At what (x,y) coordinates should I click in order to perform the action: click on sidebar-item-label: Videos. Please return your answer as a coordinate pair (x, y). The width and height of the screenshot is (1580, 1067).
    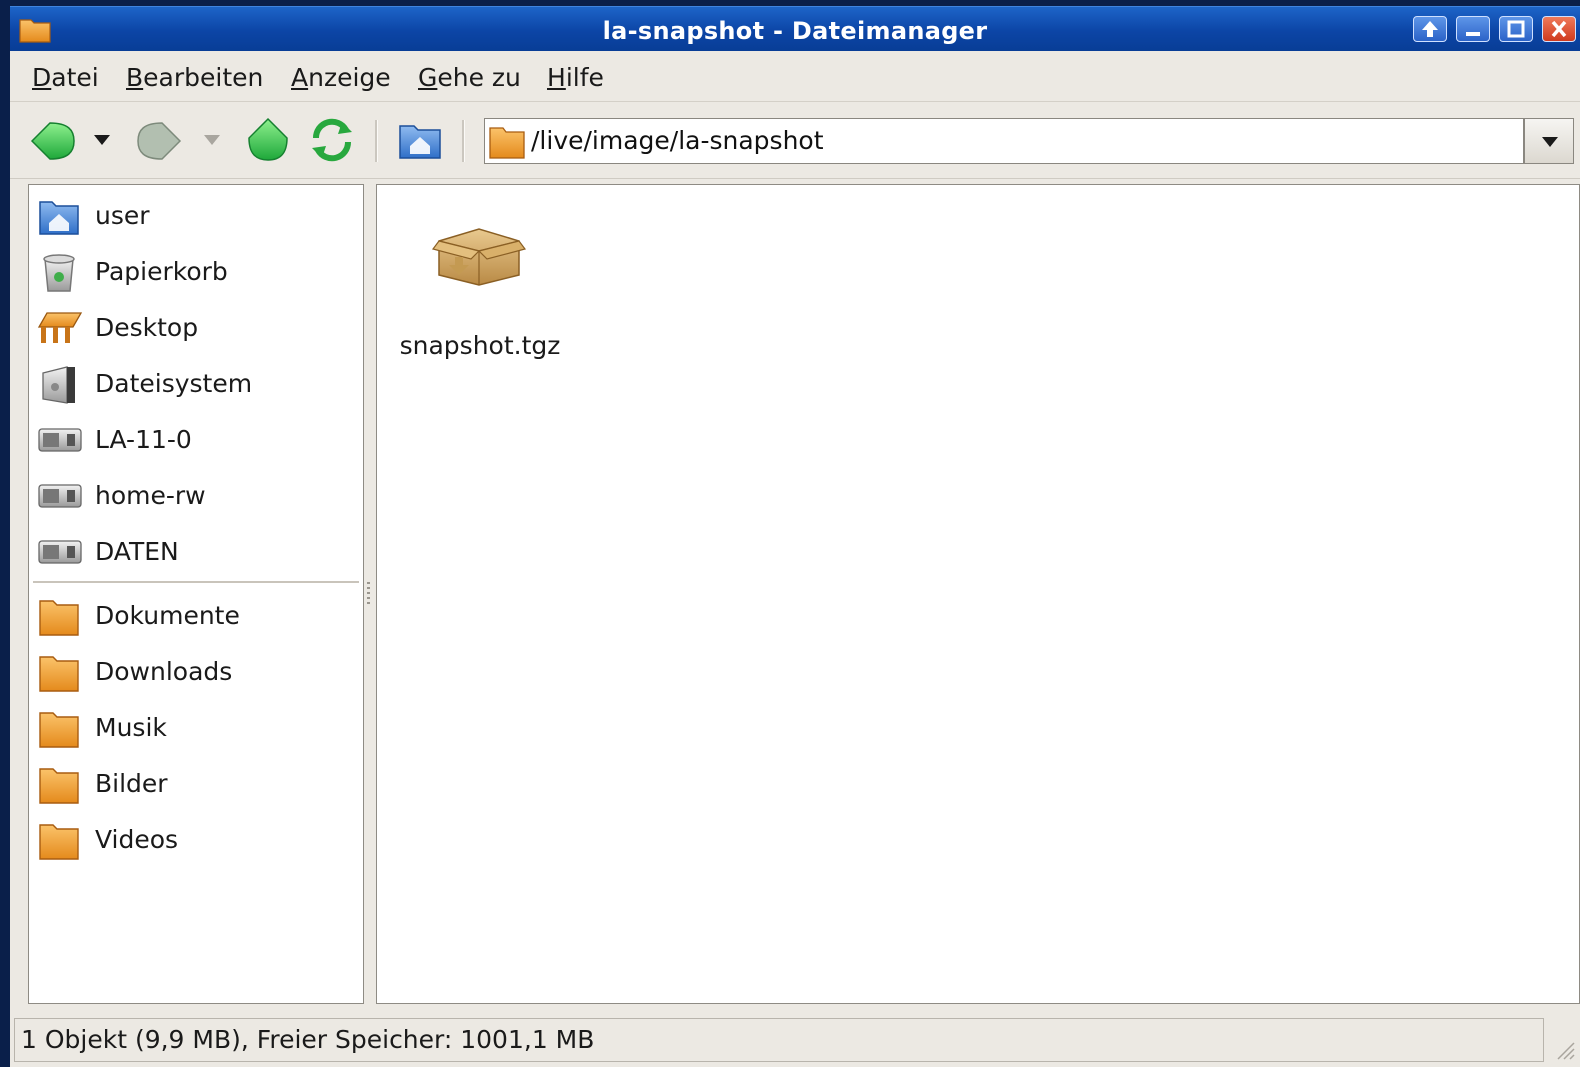
    Looking at the image, I should click on (137, 839).